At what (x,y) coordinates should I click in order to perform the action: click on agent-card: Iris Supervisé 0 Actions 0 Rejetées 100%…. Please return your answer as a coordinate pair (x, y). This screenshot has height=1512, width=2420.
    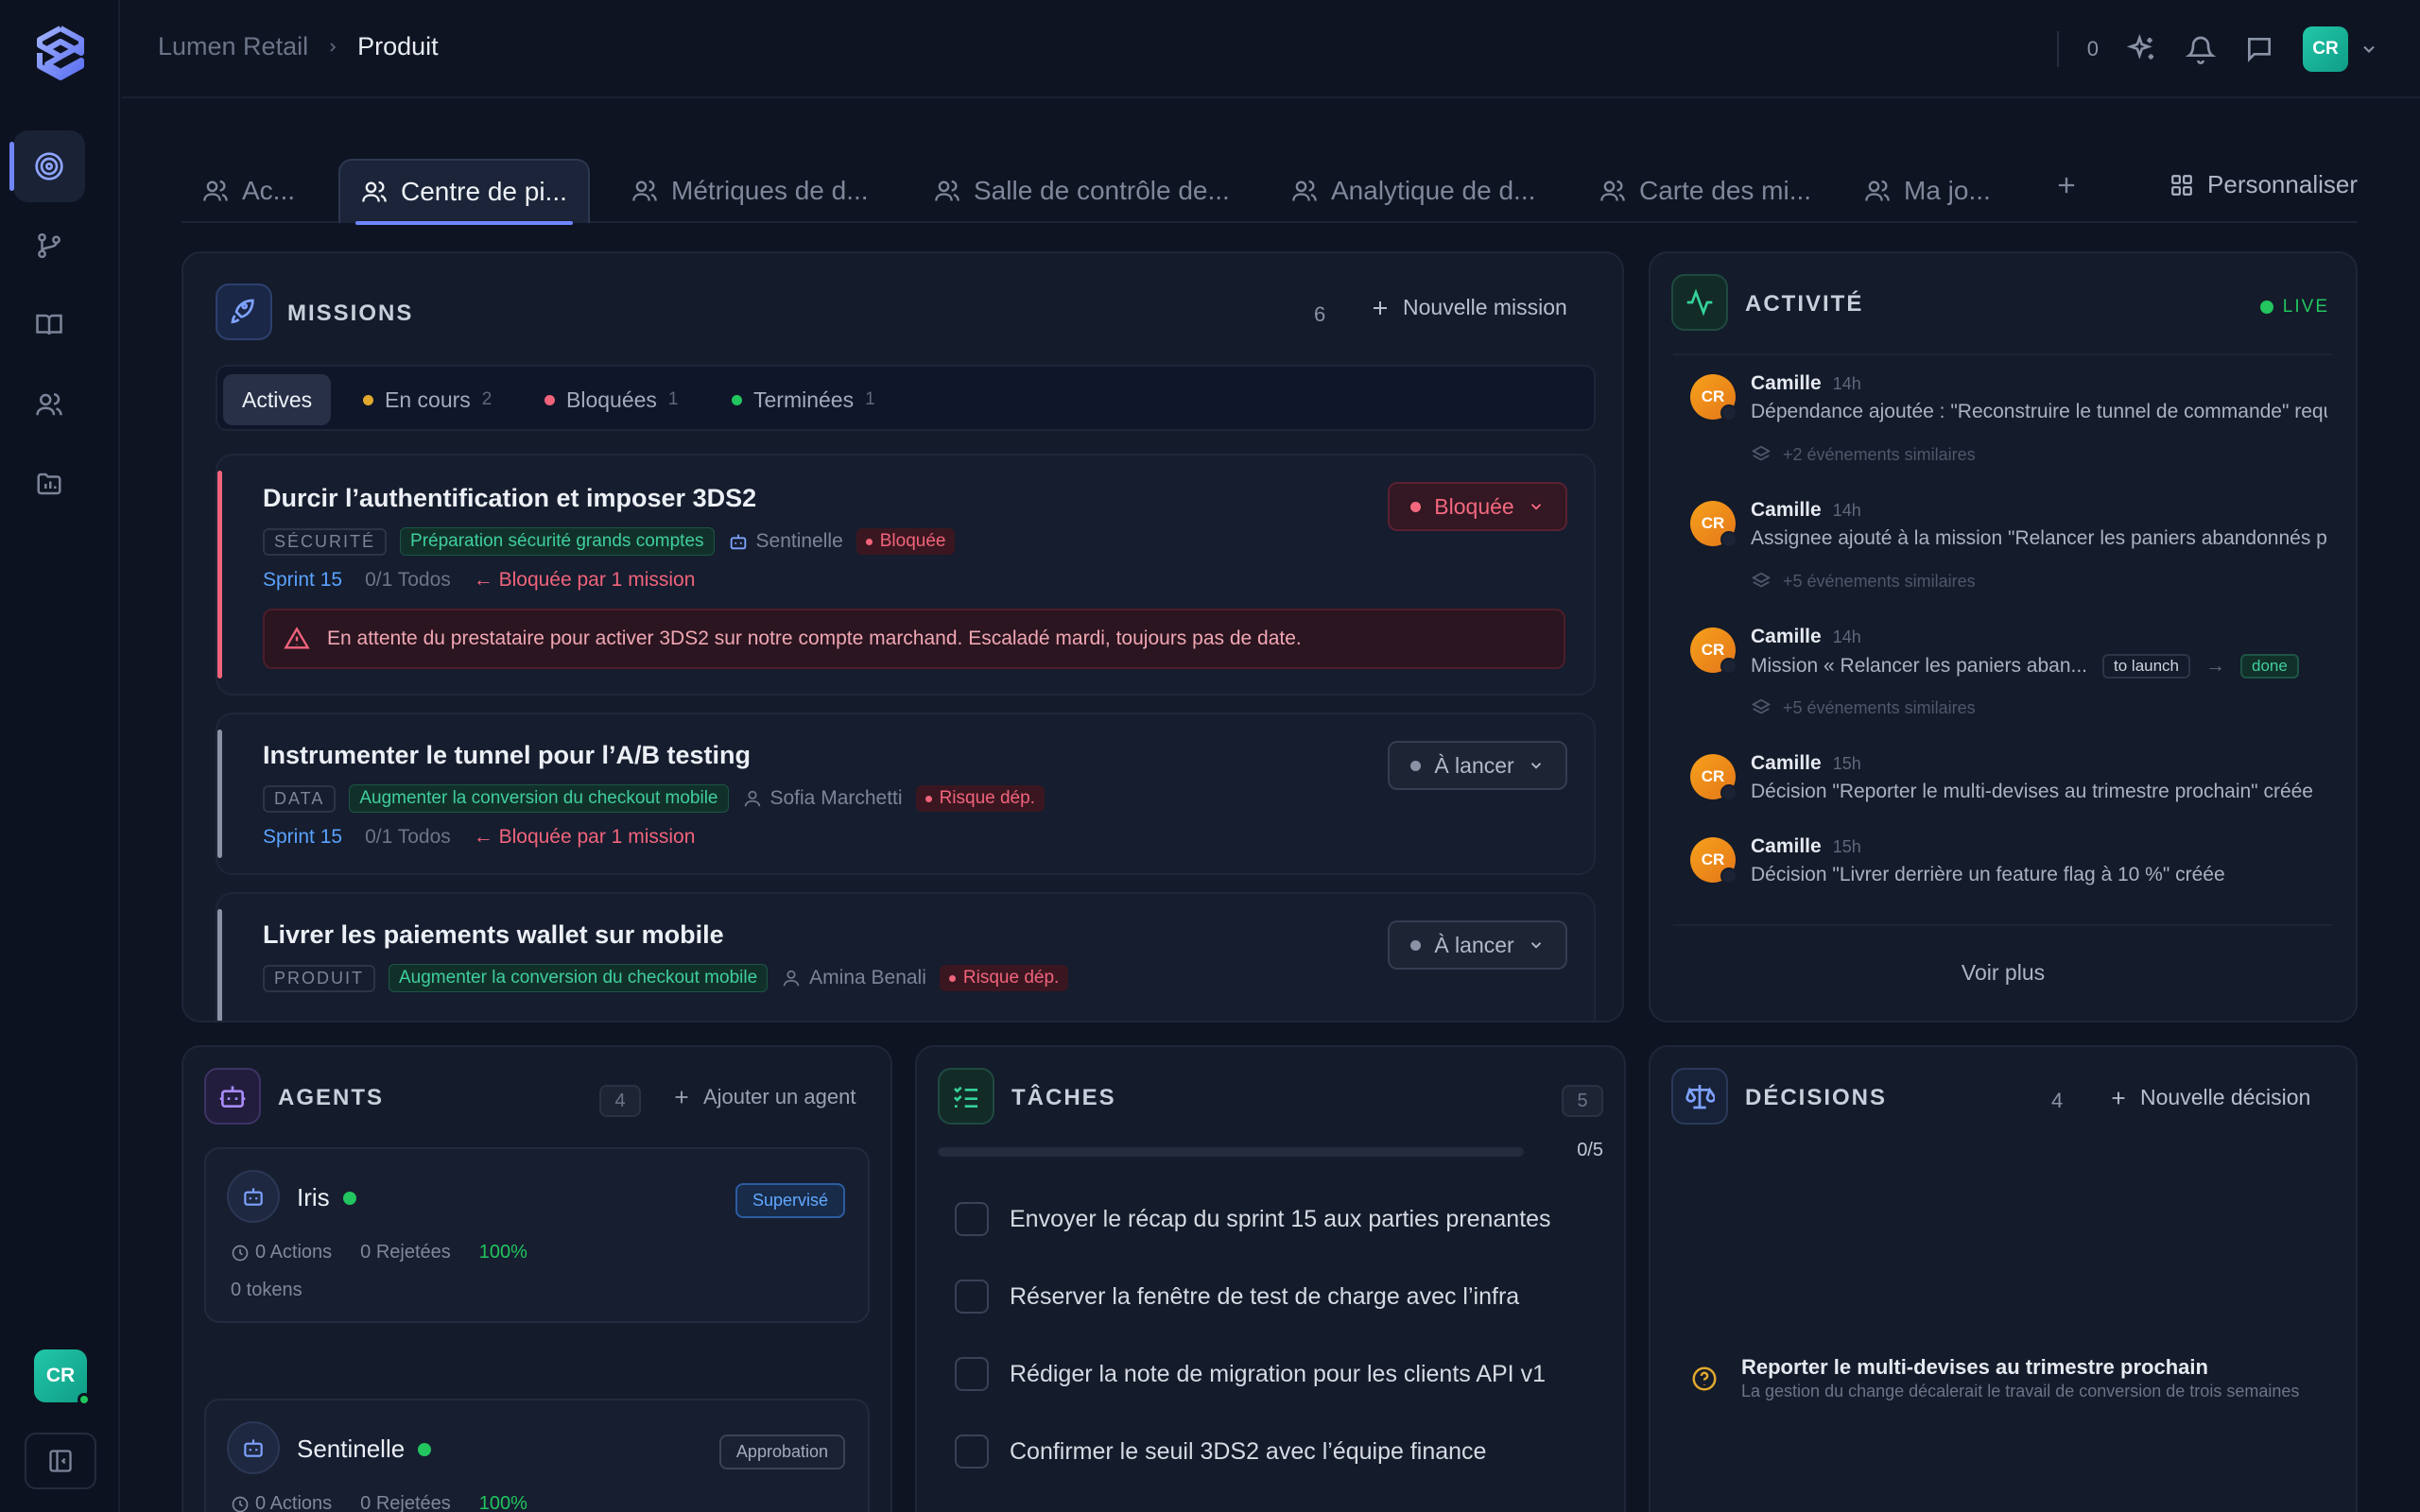
    Looking at the image, I should click on (537, 1235).